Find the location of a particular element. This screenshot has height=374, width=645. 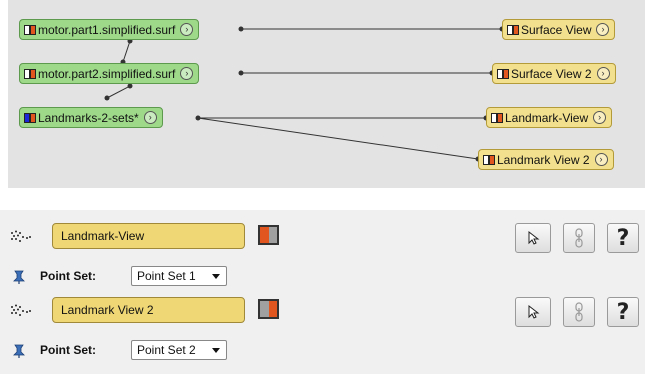

link-surf2-landmarks is located at coordinates (118, 92).